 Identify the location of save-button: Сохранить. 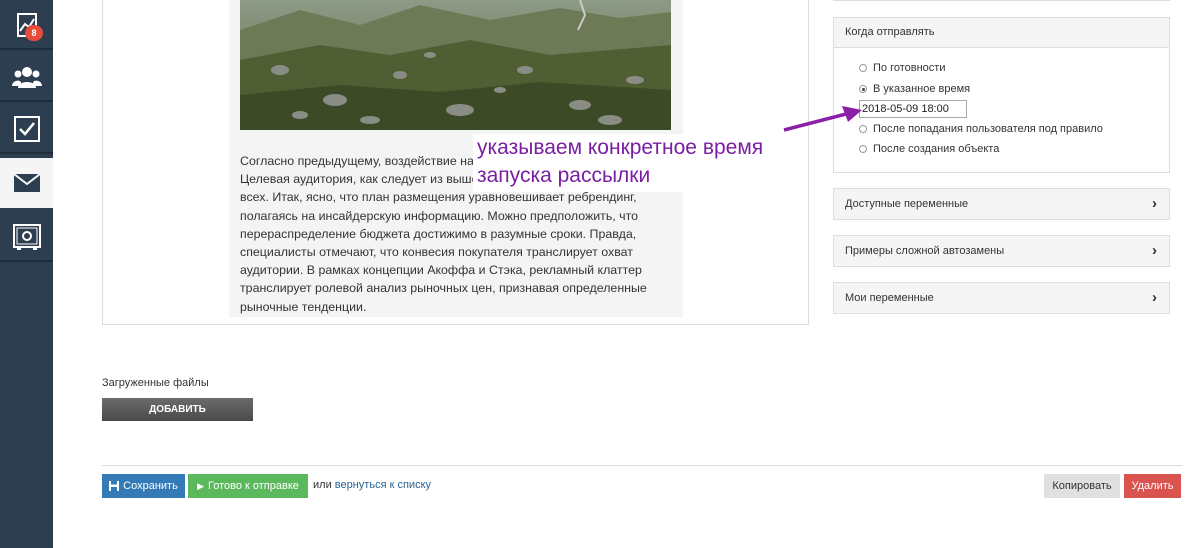
(143, 486).